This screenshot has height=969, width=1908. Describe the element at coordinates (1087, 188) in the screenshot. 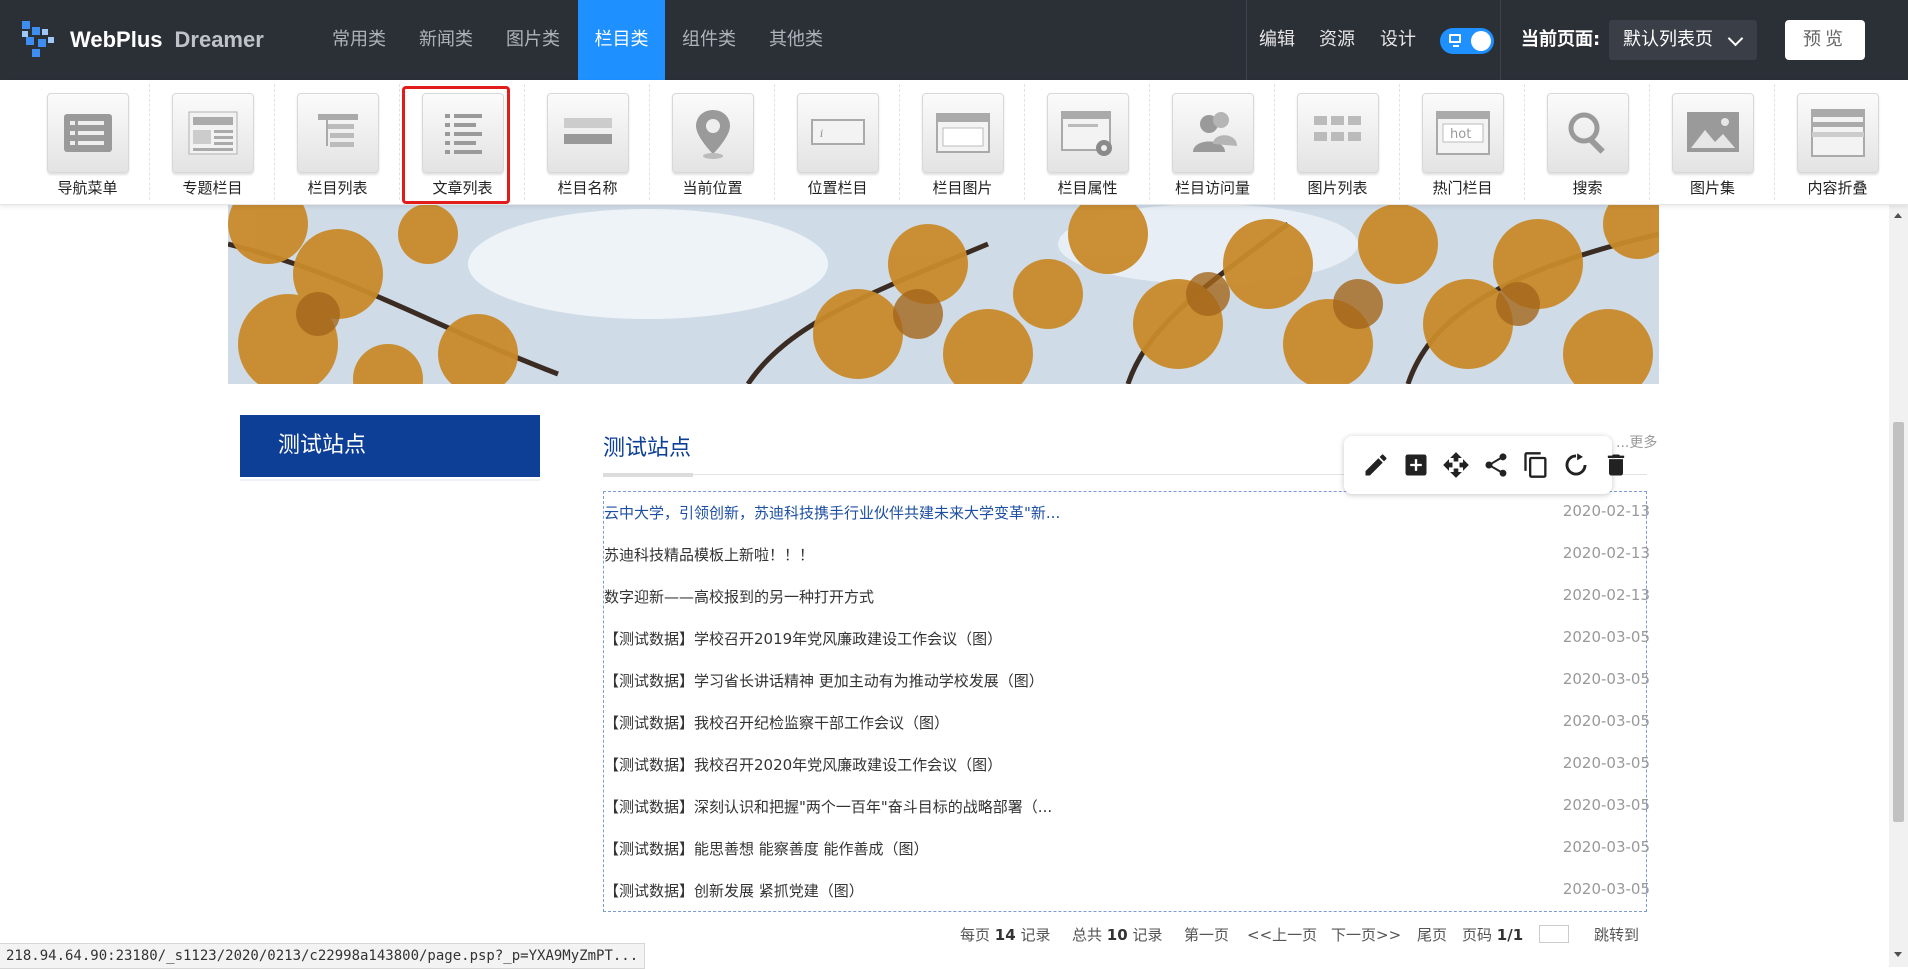

I see `component-label: 栏目属性` at that location.